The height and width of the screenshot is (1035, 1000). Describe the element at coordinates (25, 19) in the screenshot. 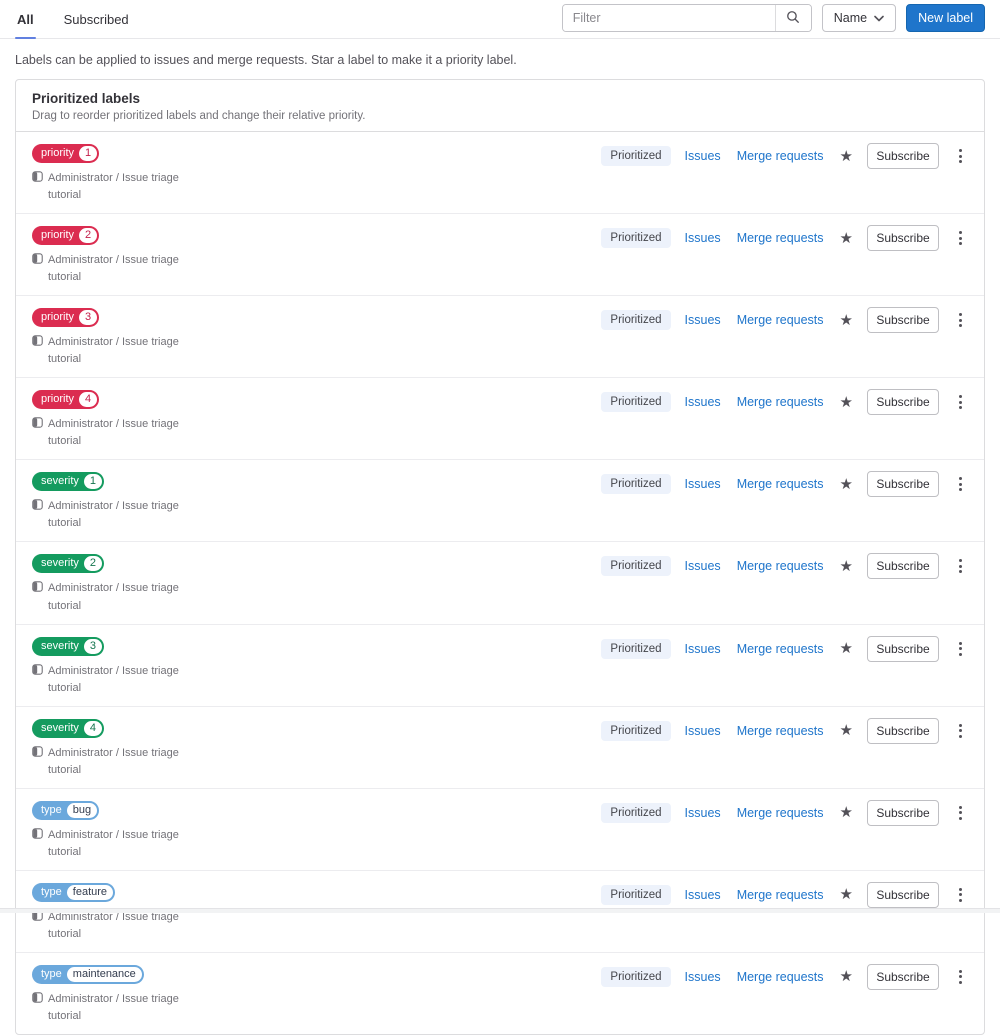

I see `tab-all: All` at that location.